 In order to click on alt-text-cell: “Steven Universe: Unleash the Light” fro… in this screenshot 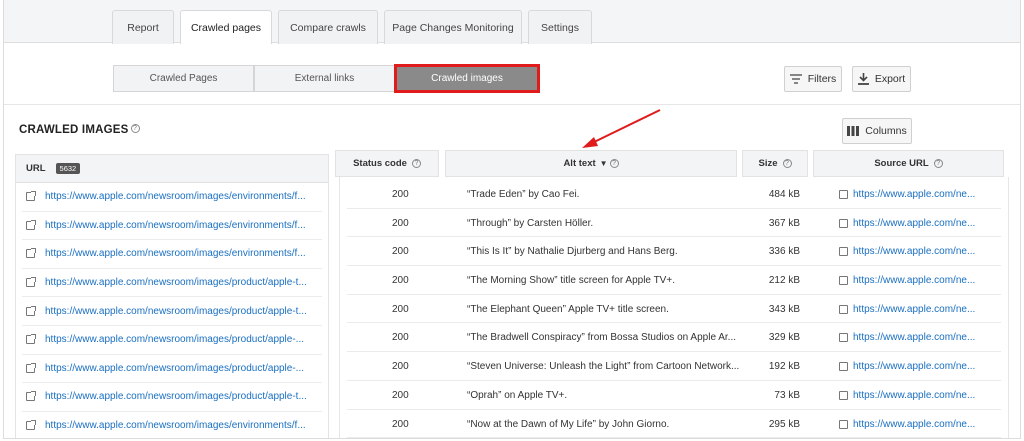, I will do `click(603, 367)`.